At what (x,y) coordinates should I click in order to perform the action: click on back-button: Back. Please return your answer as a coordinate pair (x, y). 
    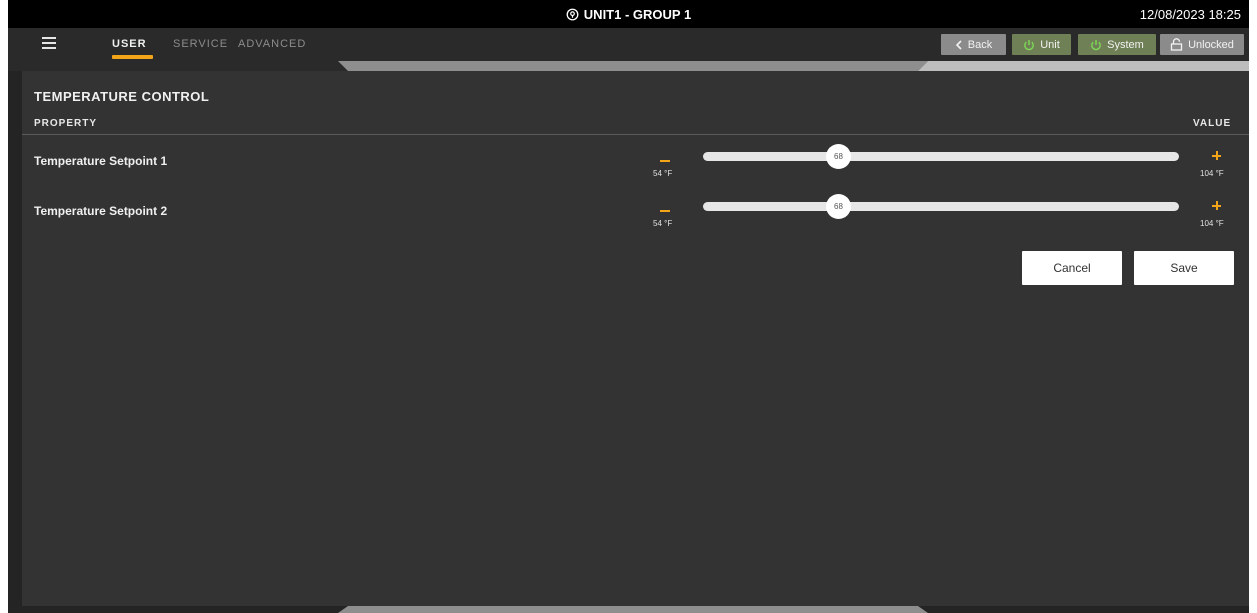
    Looking at the image, I should click on (973, 44).